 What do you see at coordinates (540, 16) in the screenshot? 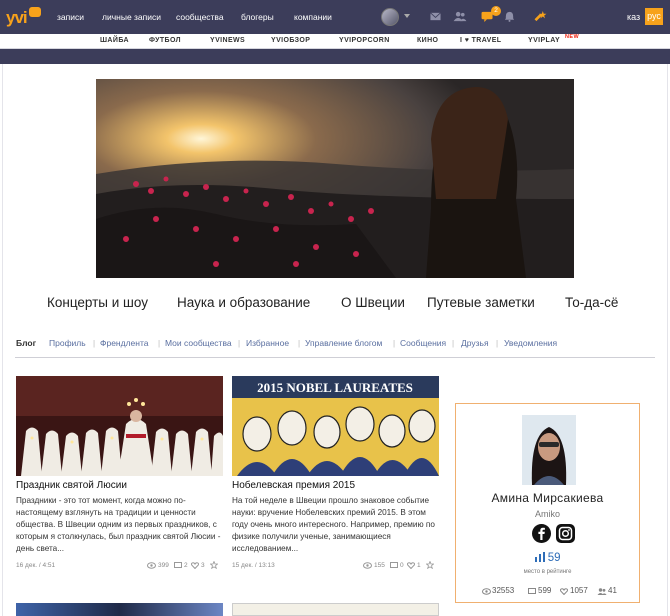
I see `add-post-icon` at bounding box center [540, 16].